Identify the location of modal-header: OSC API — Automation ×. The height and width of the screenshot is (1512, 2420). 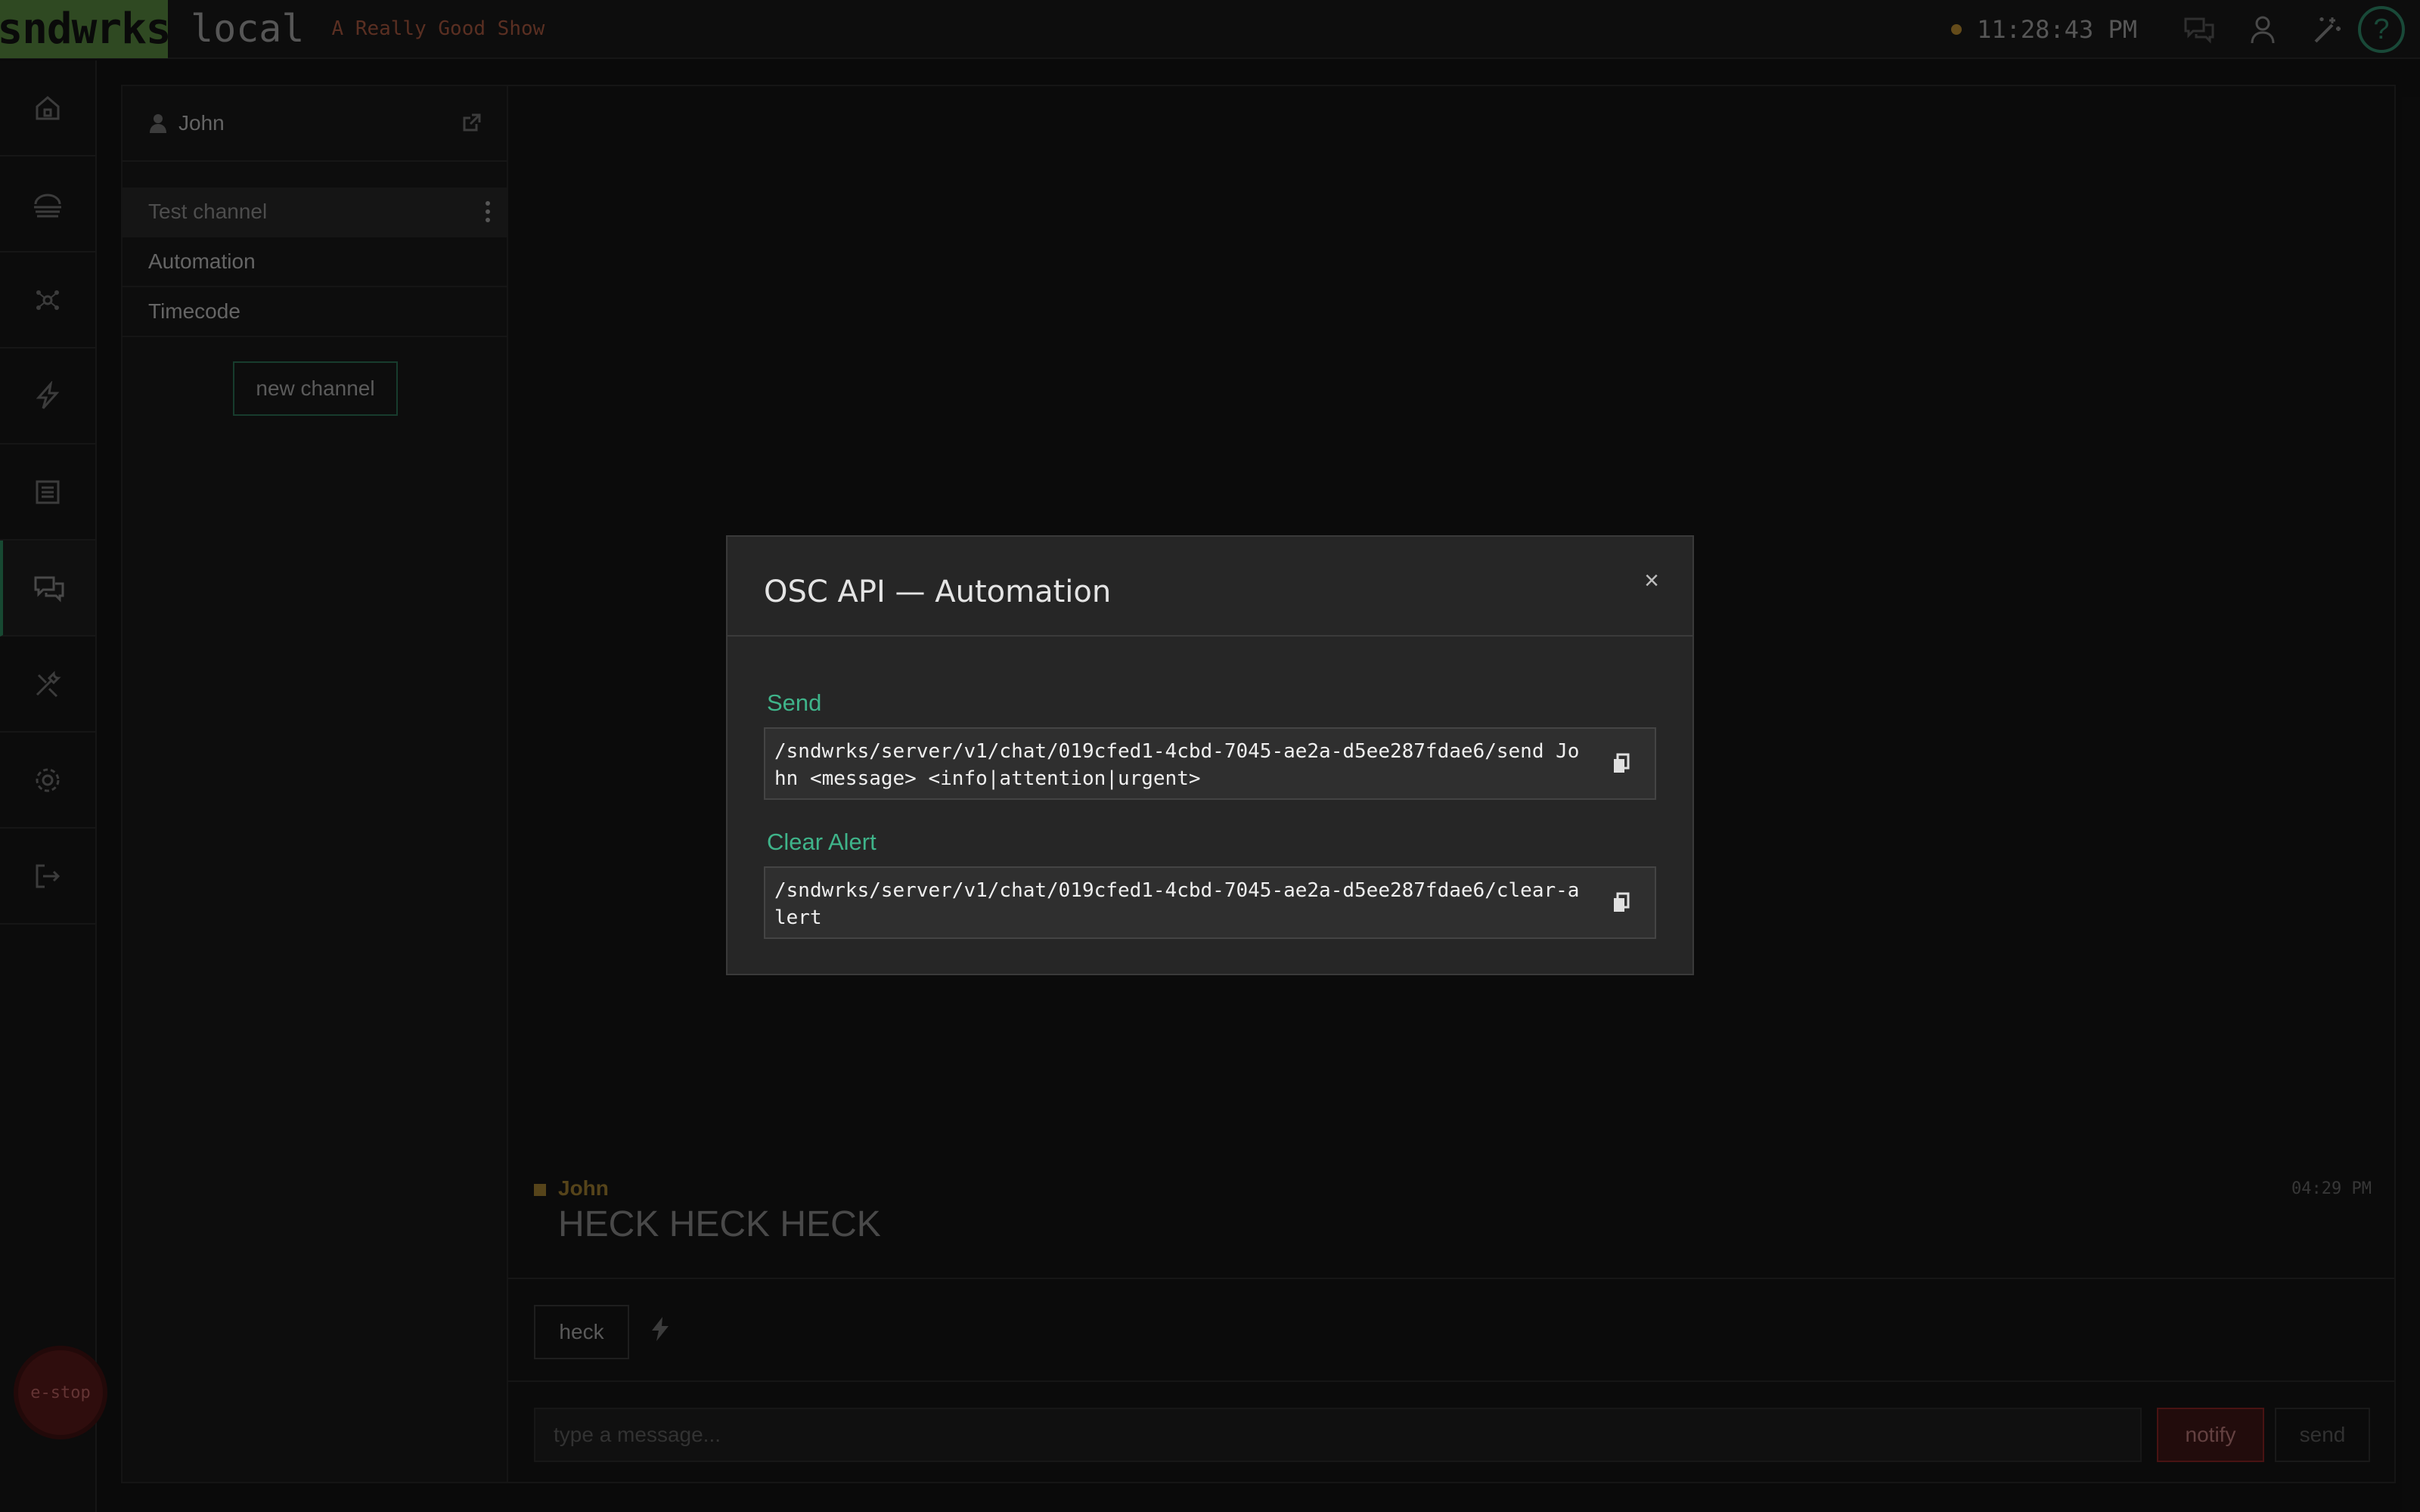
(1210, 587).